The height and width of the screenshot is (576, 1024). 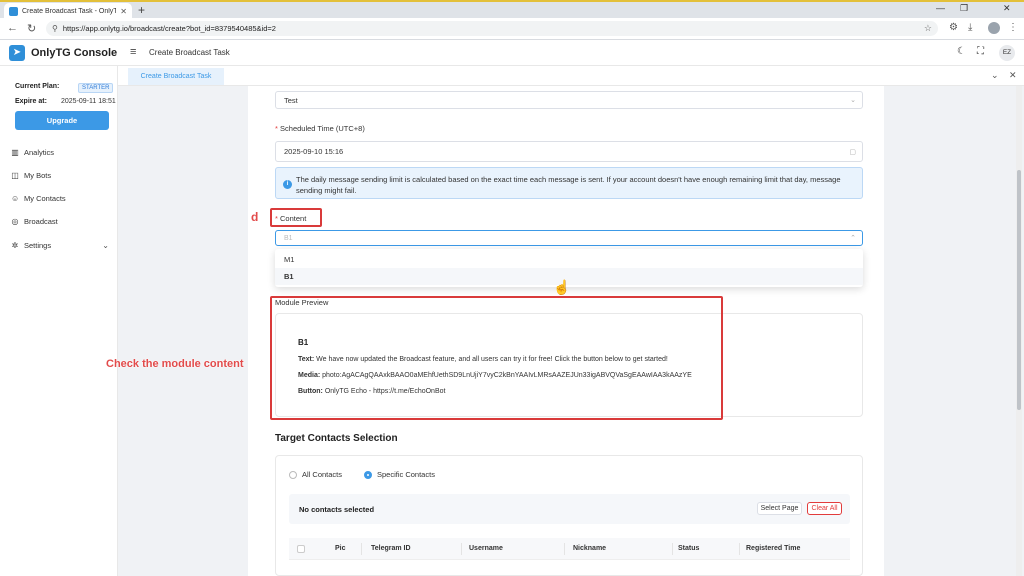 What do you see at coordinates (38, 245) in the screenshot?
I see `sidebar-item-label: Settings` at bounding box center [38, 245].